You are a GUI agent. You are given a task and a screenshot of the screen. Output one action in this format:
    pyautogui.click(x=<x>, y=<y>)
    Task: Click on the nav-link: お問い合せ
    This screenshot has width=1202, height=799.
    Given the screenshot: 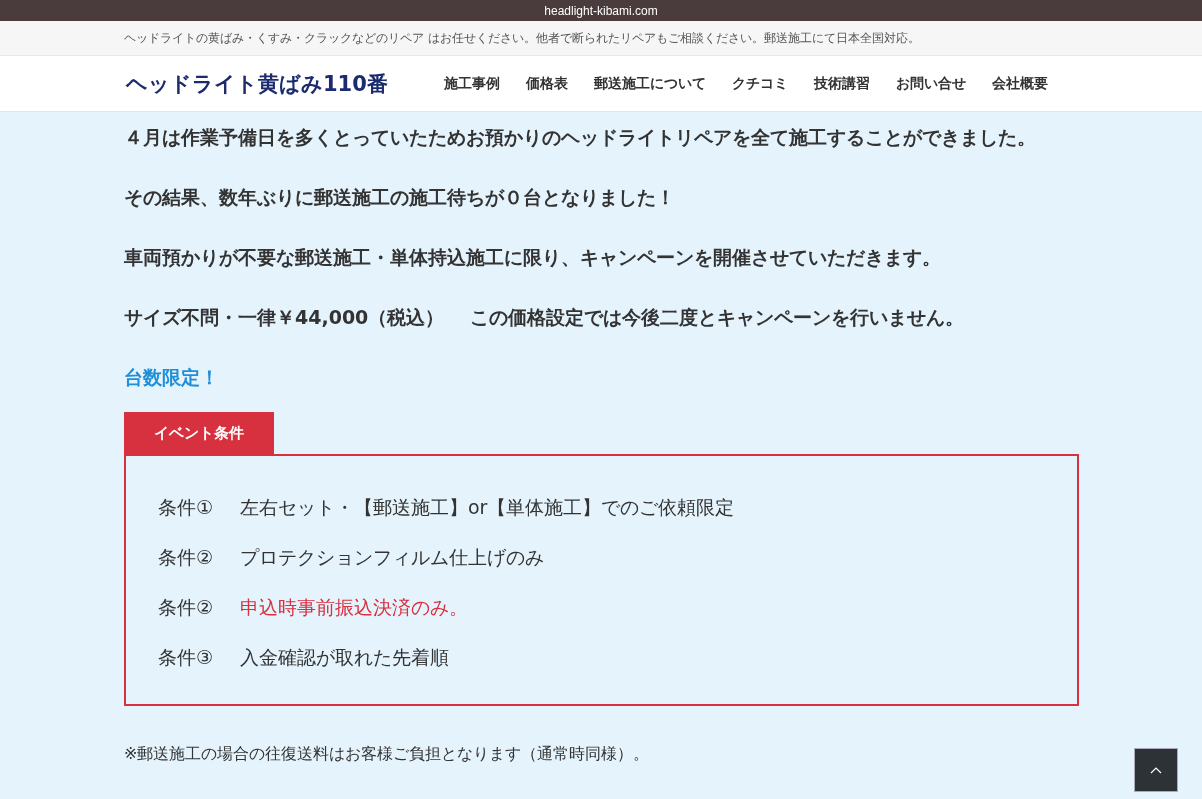 What is the action you would take?
    pyautogui.click(x=930, y=83)
    